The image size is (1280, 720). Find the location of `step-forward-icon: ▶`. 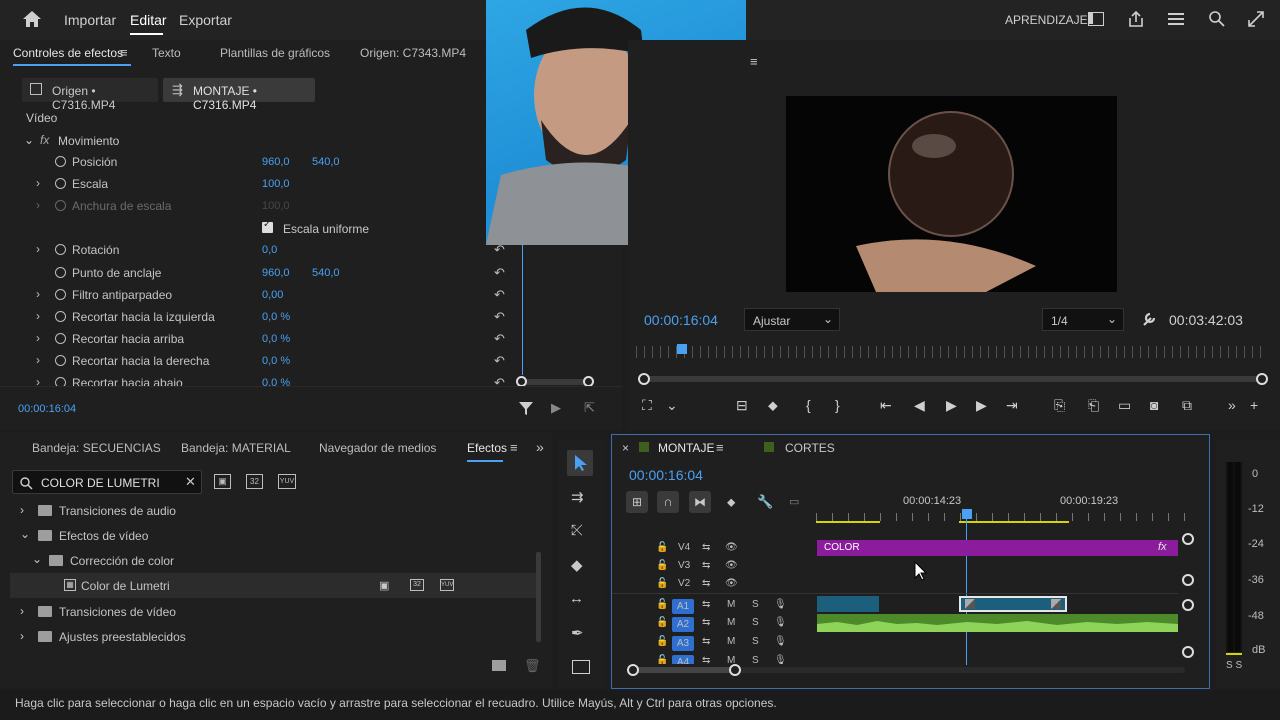

step-forward-icon: ▶ is located at coordinates (981, 405).